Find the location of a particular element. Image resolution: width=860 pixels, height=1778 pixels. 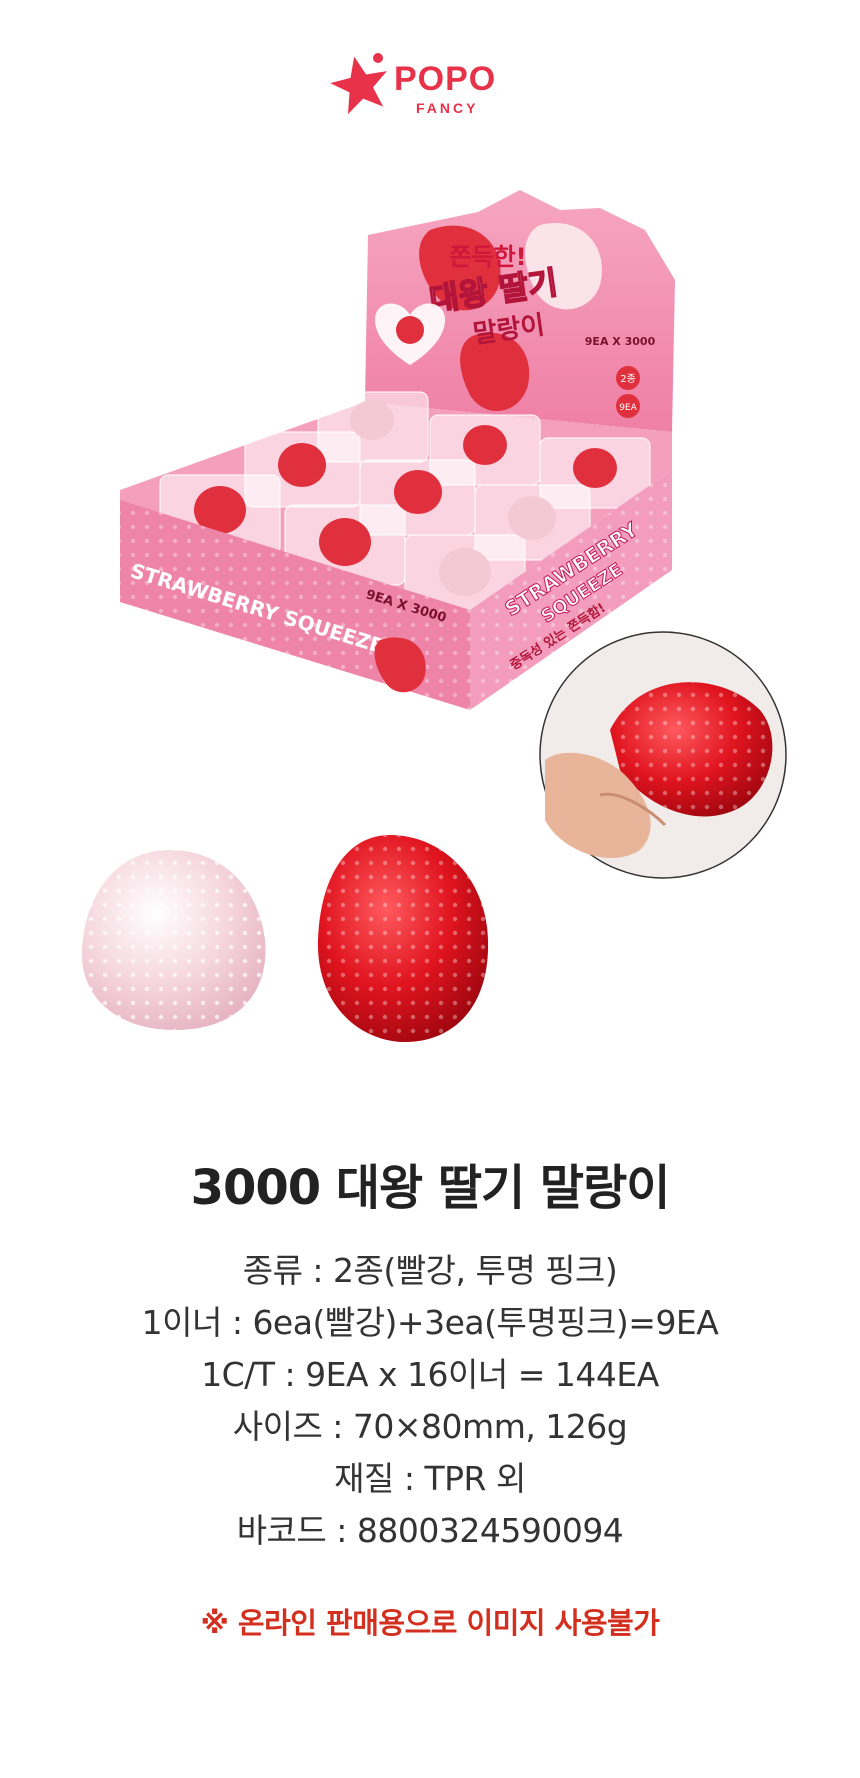

spec-material: 재질 : TPR 외 is located at coordinates (430, 1478).